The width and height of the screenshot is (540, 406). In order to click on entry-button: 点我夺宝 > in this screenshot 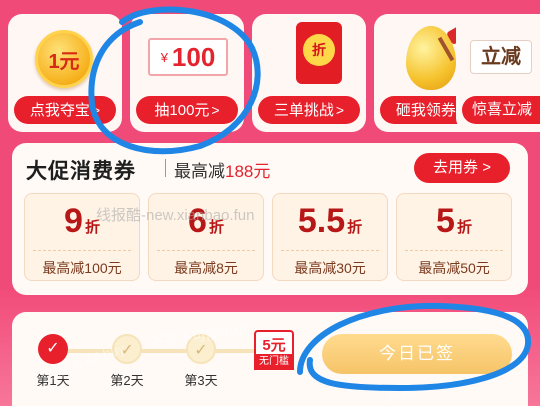, I will do `click(65, 110)`.